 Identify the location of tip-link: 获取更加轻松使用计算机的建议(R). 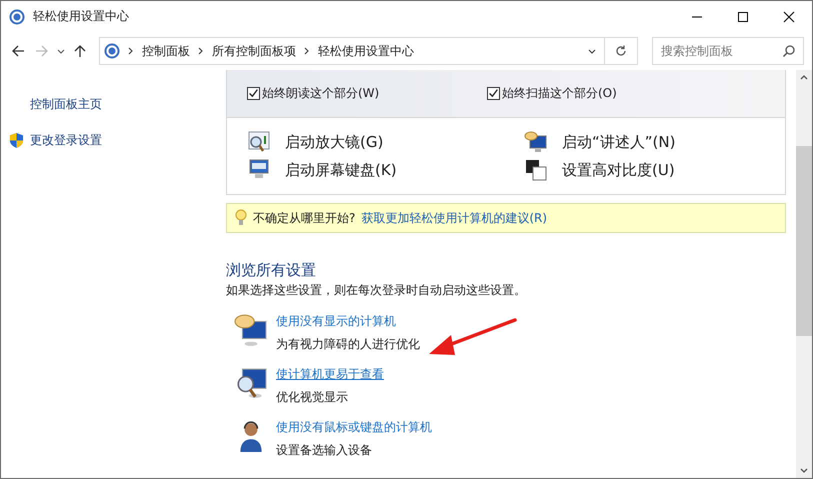
(454, 218).